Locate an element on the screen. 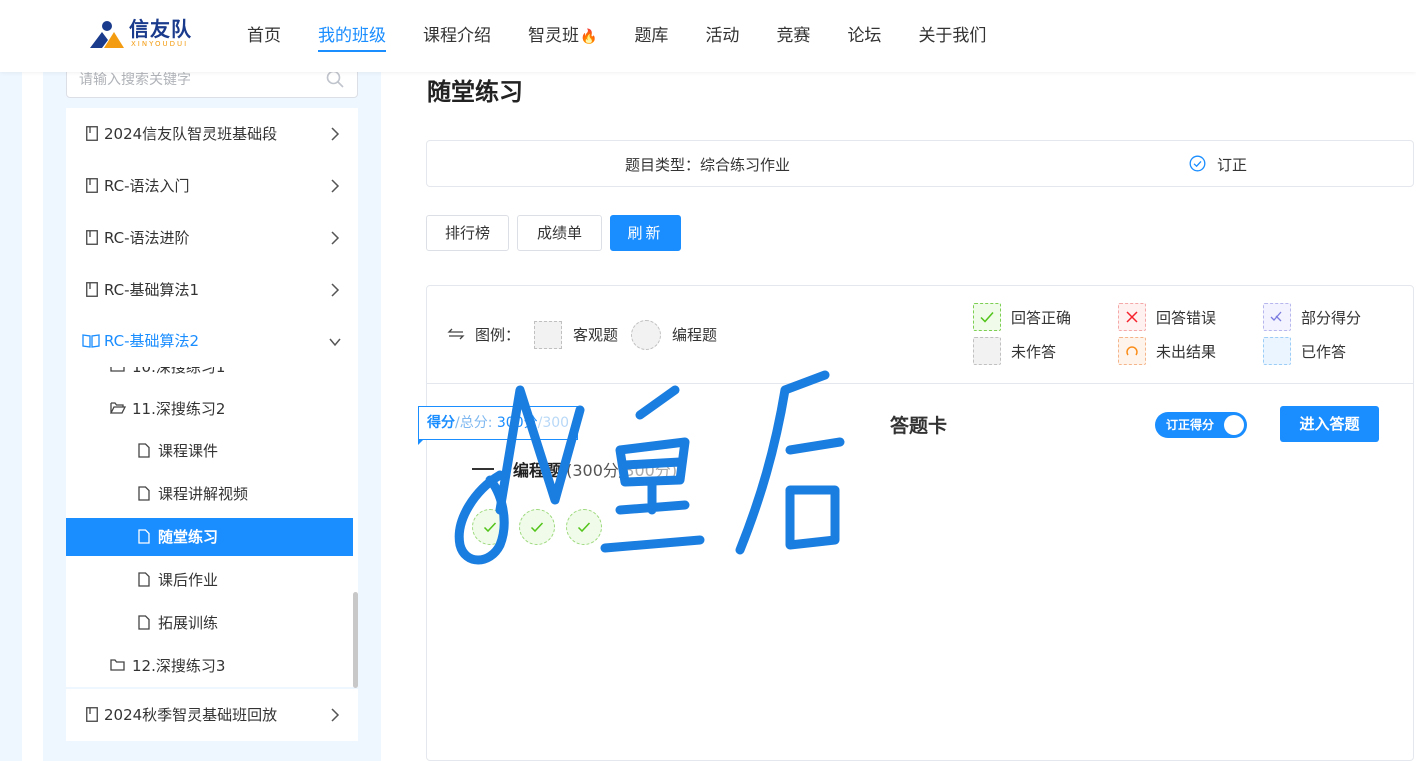  score-tag: 得分/总分: 300分/300 is located at coordinates (498, 425).